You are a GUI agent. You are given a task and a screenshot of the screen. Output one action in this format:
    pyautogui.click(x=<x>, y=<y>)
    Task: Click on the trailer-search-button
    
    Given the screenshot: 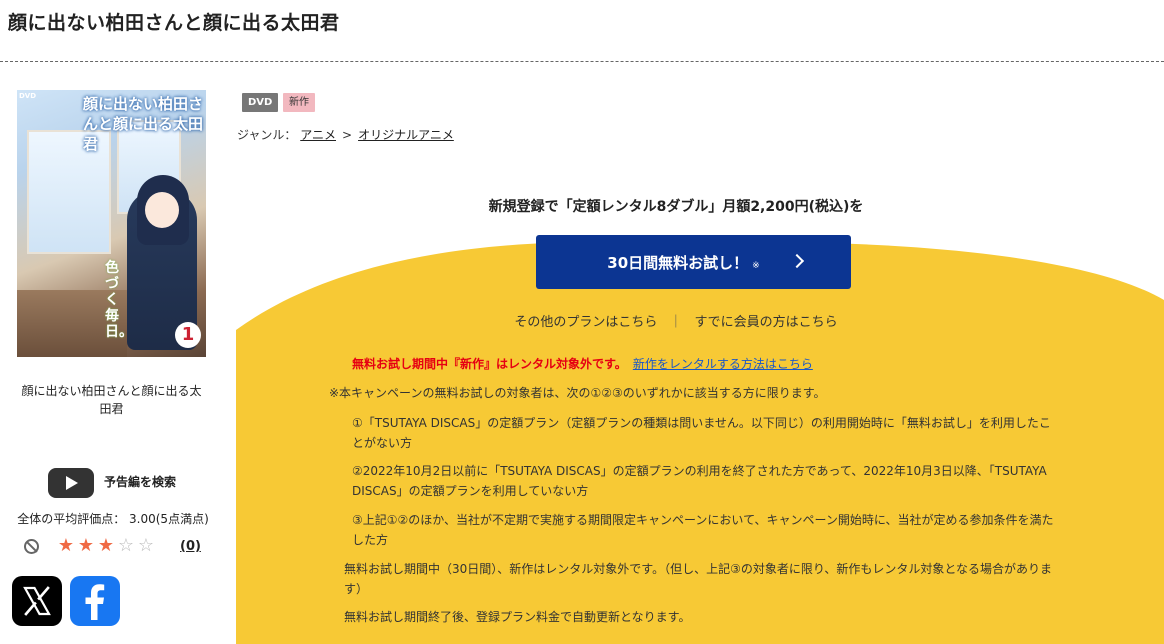 What is the action you would take?
    pyautogui.click(x=71, y=483)
    